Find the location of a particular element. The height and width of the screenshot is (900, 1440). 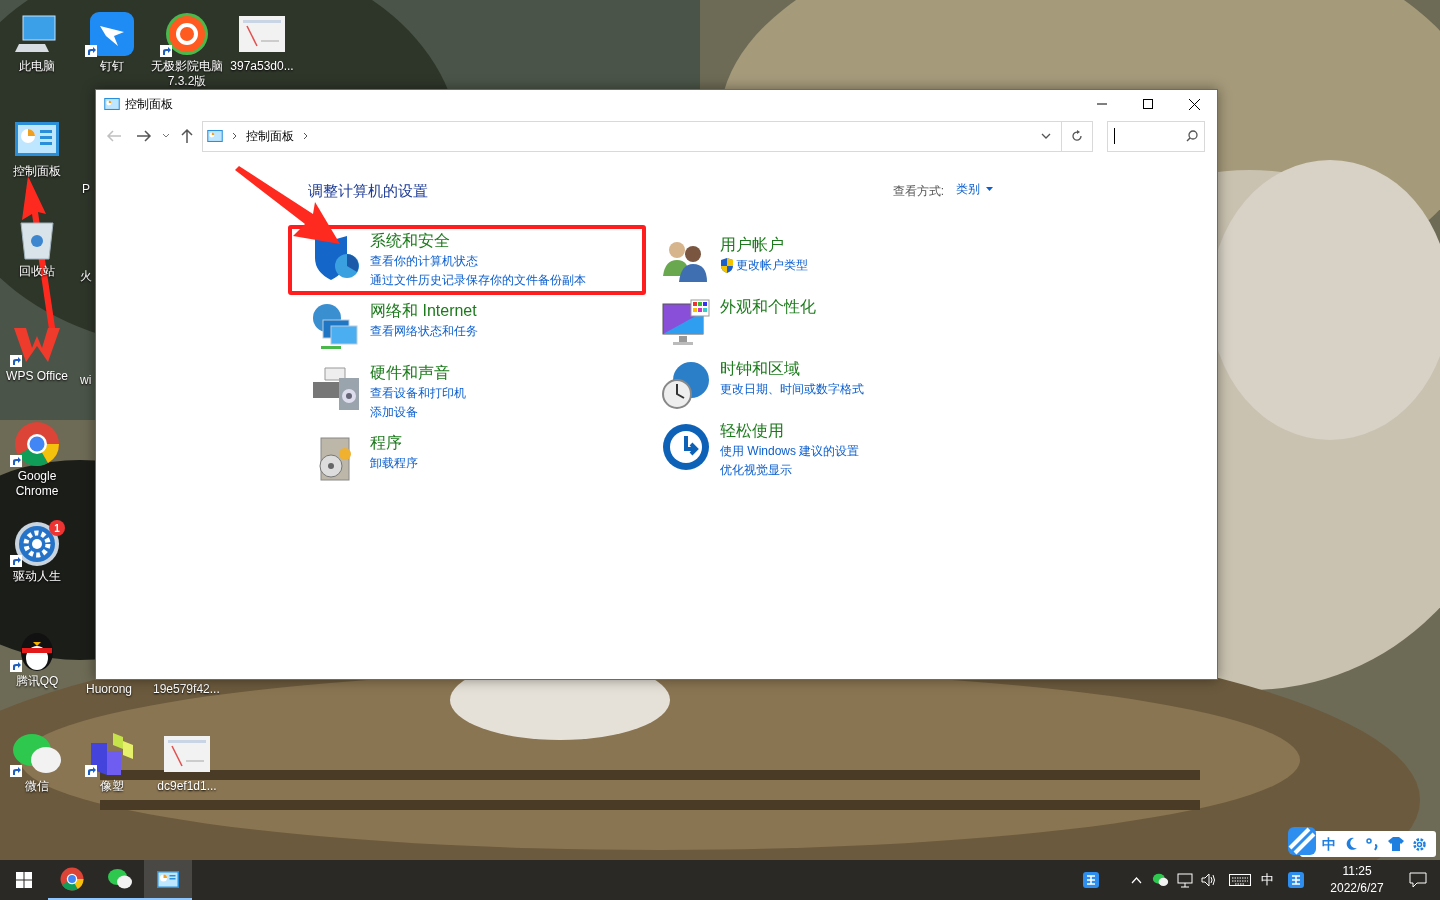

punctuation-icon is located at coordinates (1373, 844).